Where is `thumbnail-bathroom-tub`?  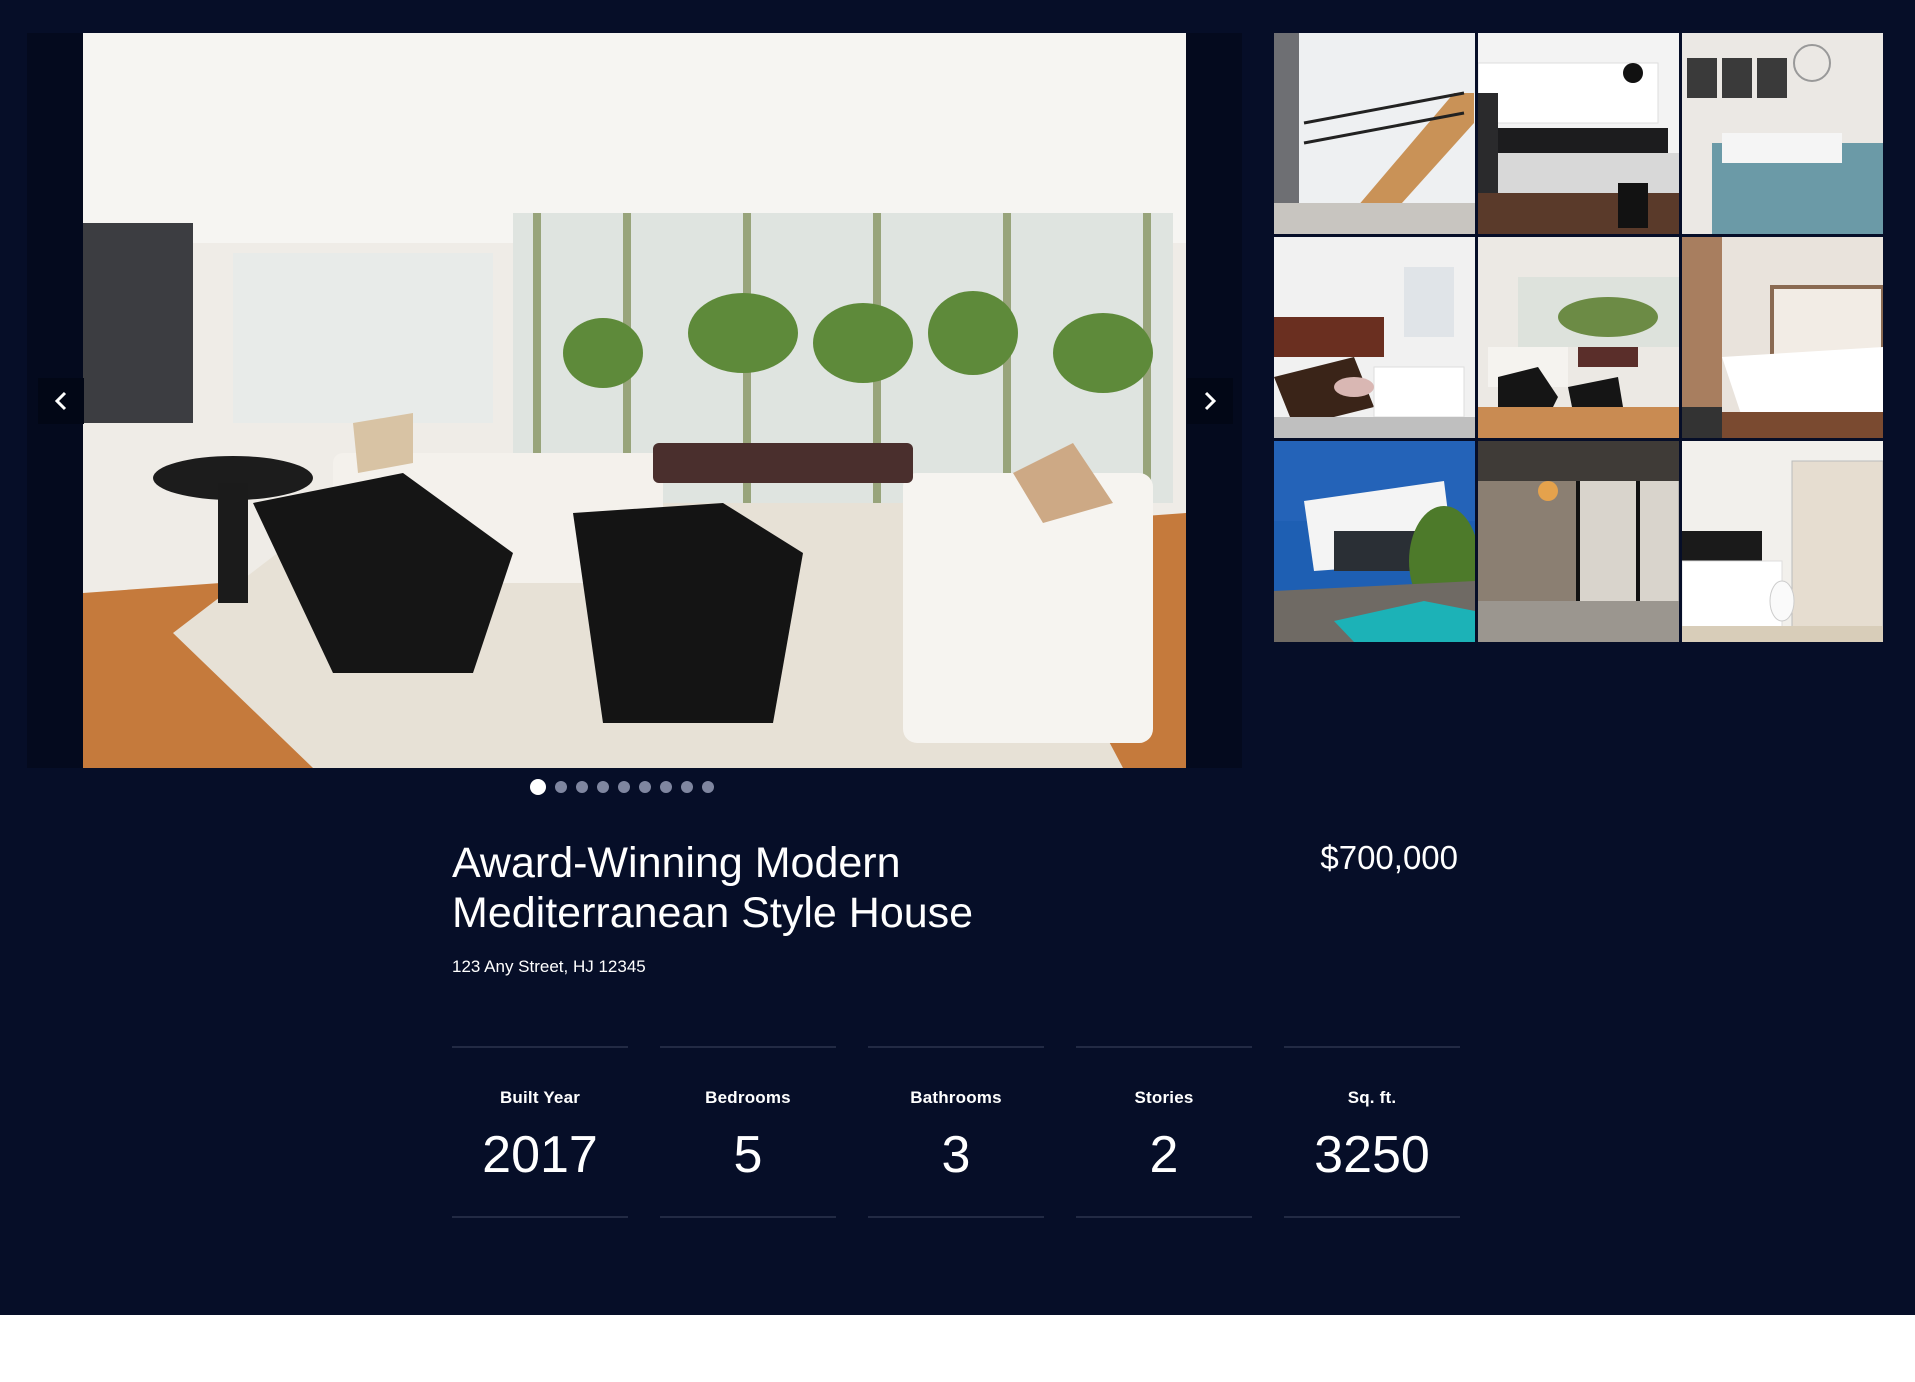 thumbnail-bathroom-tub is located at coordinates (1374, 337).